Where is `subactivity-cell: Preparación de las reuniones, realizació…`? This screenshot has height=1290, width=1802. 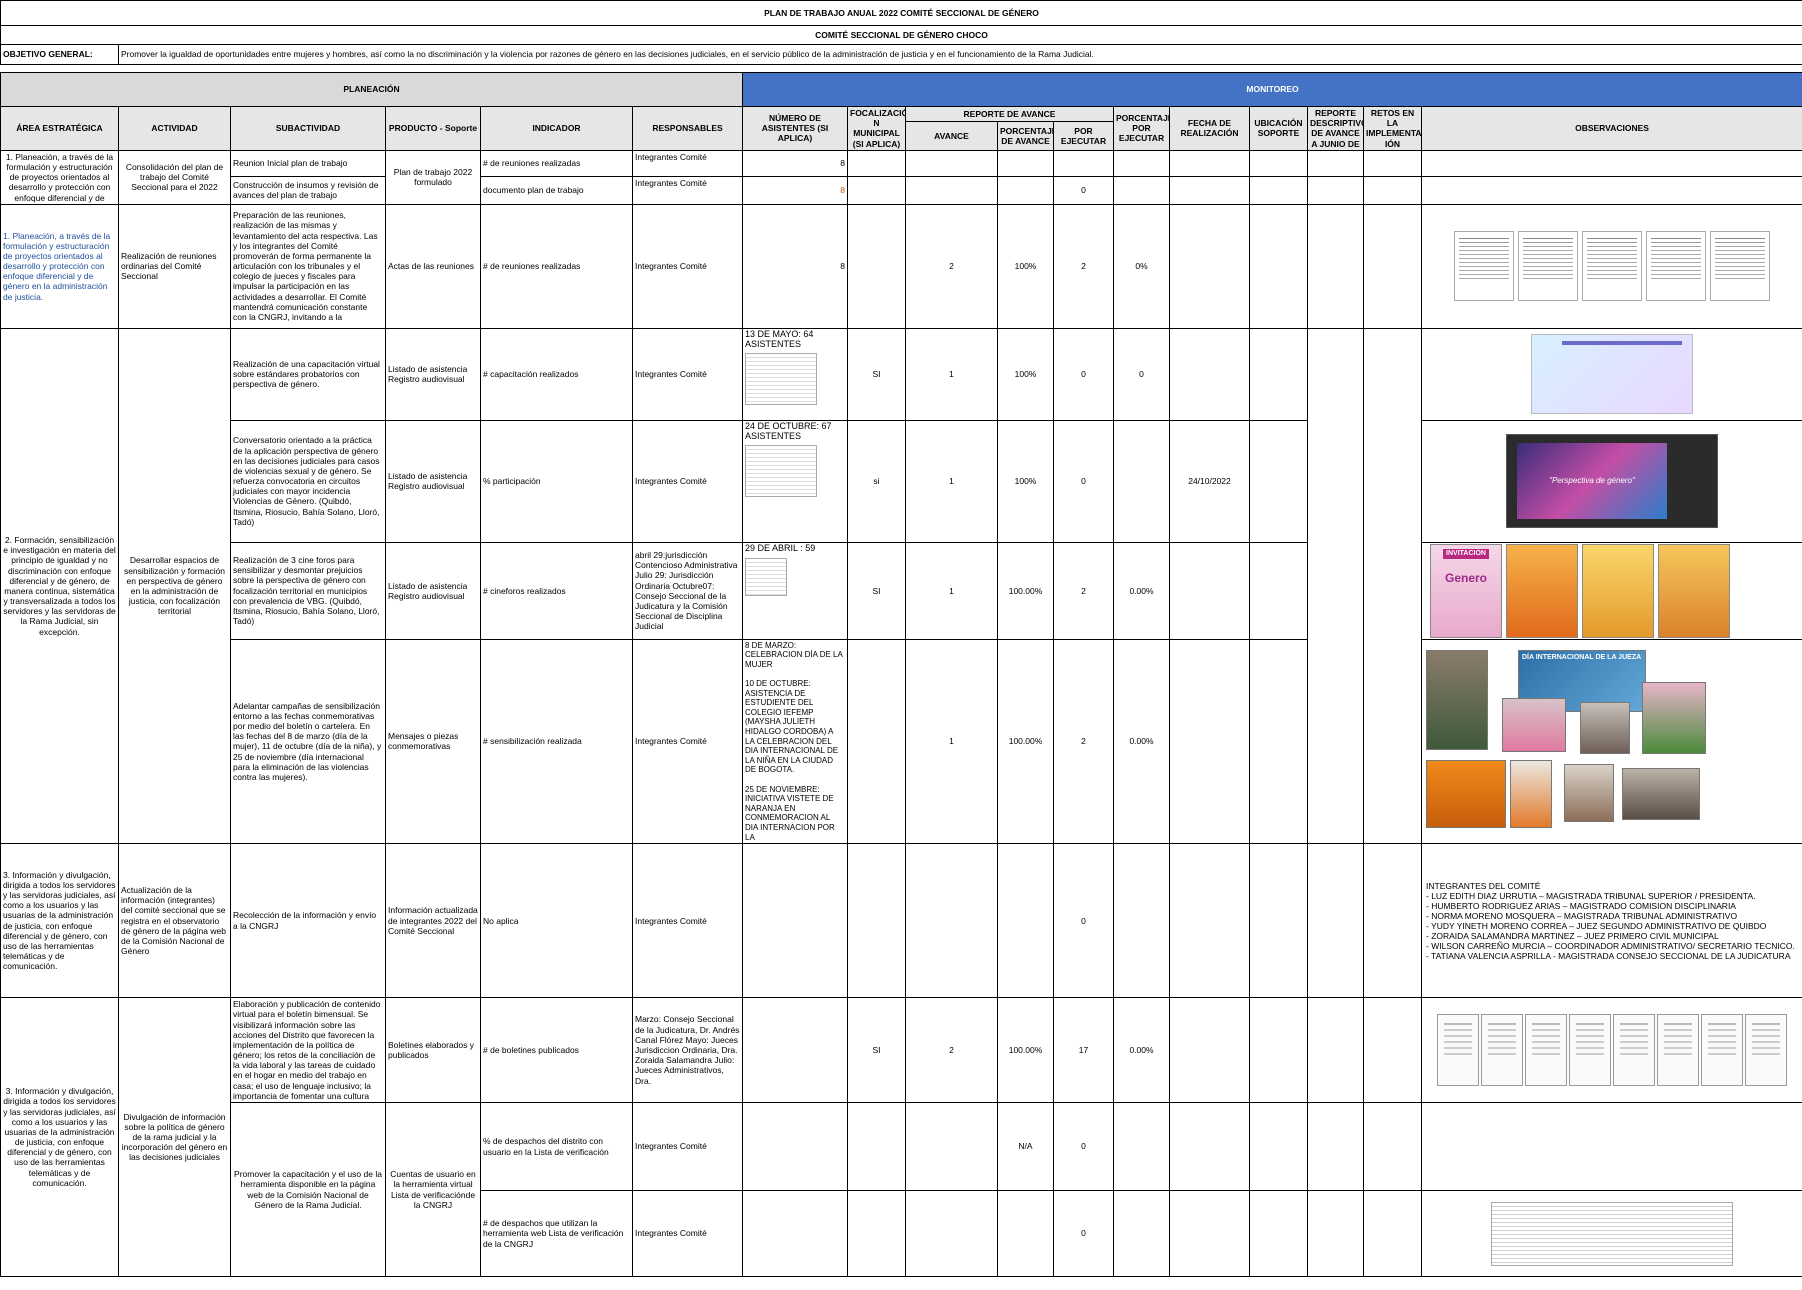 subactivity-cell: Preparación de las reuniones, realizació… is located at coordinates (308, 266).